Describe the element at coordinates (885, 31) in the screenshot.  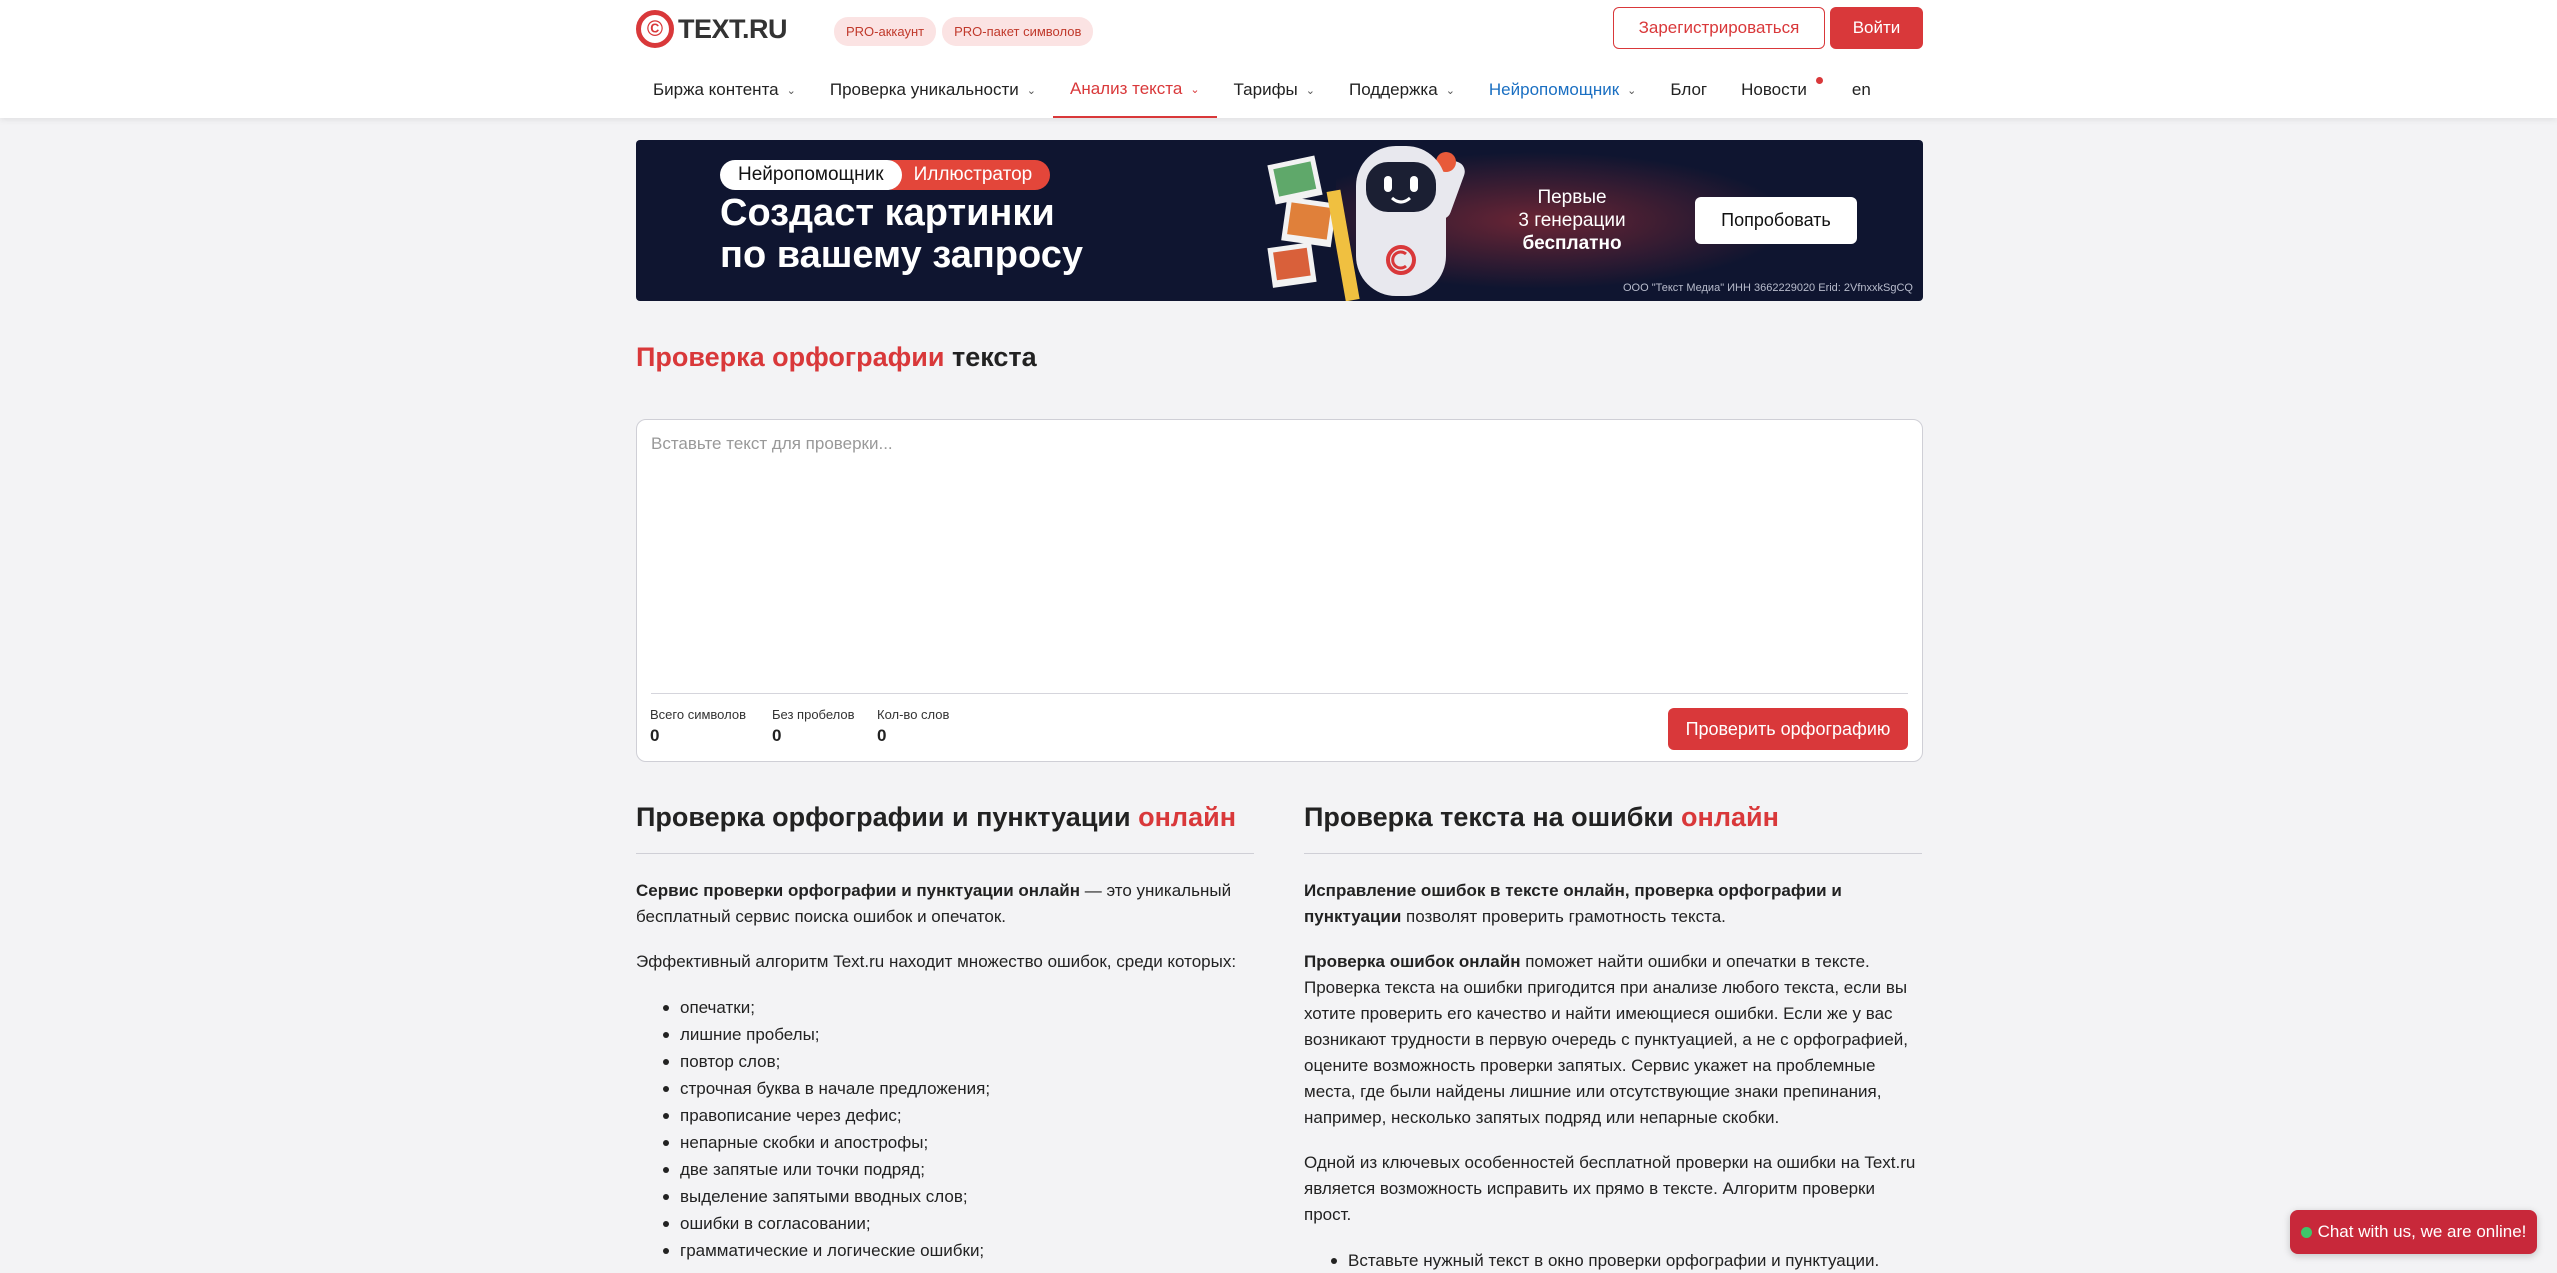
I see `pro-account-badge: PRO-аккаунт` at that location.